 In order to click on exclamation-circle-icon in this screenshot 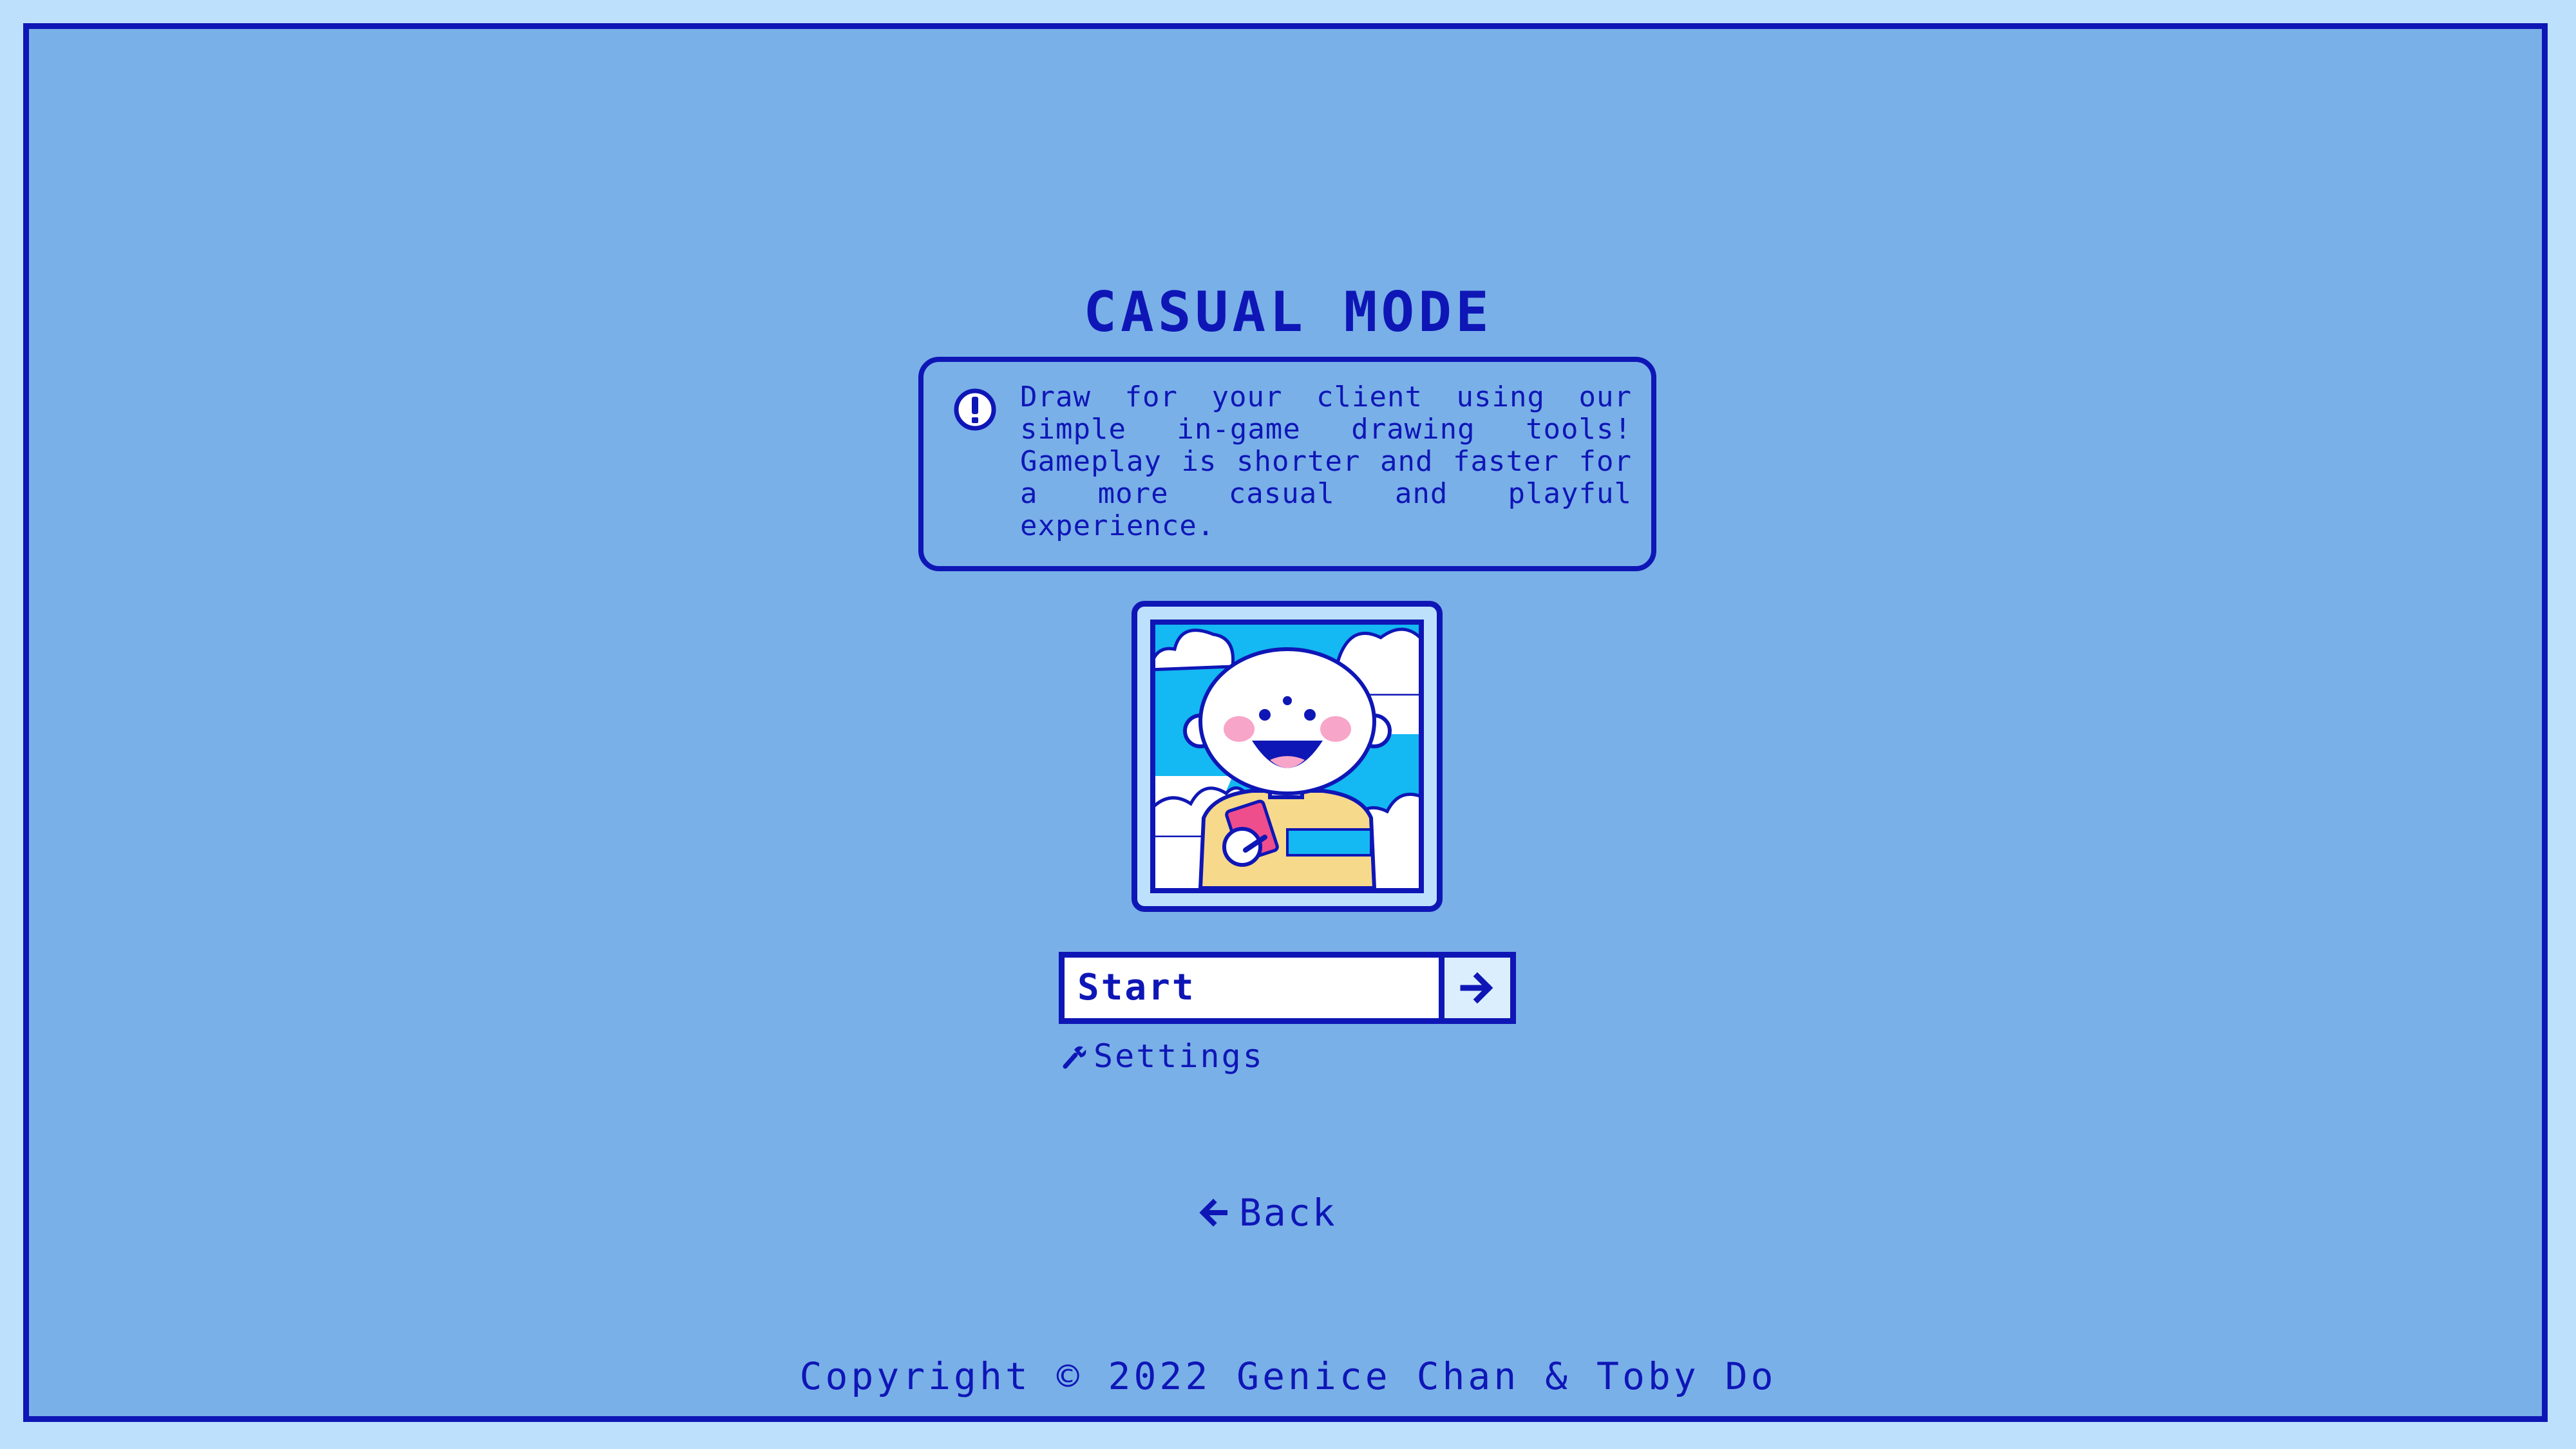, I will do `click(975, 410)`.